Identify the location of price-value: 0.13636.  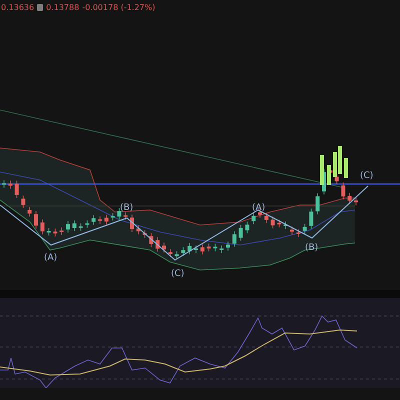
(17, 7).